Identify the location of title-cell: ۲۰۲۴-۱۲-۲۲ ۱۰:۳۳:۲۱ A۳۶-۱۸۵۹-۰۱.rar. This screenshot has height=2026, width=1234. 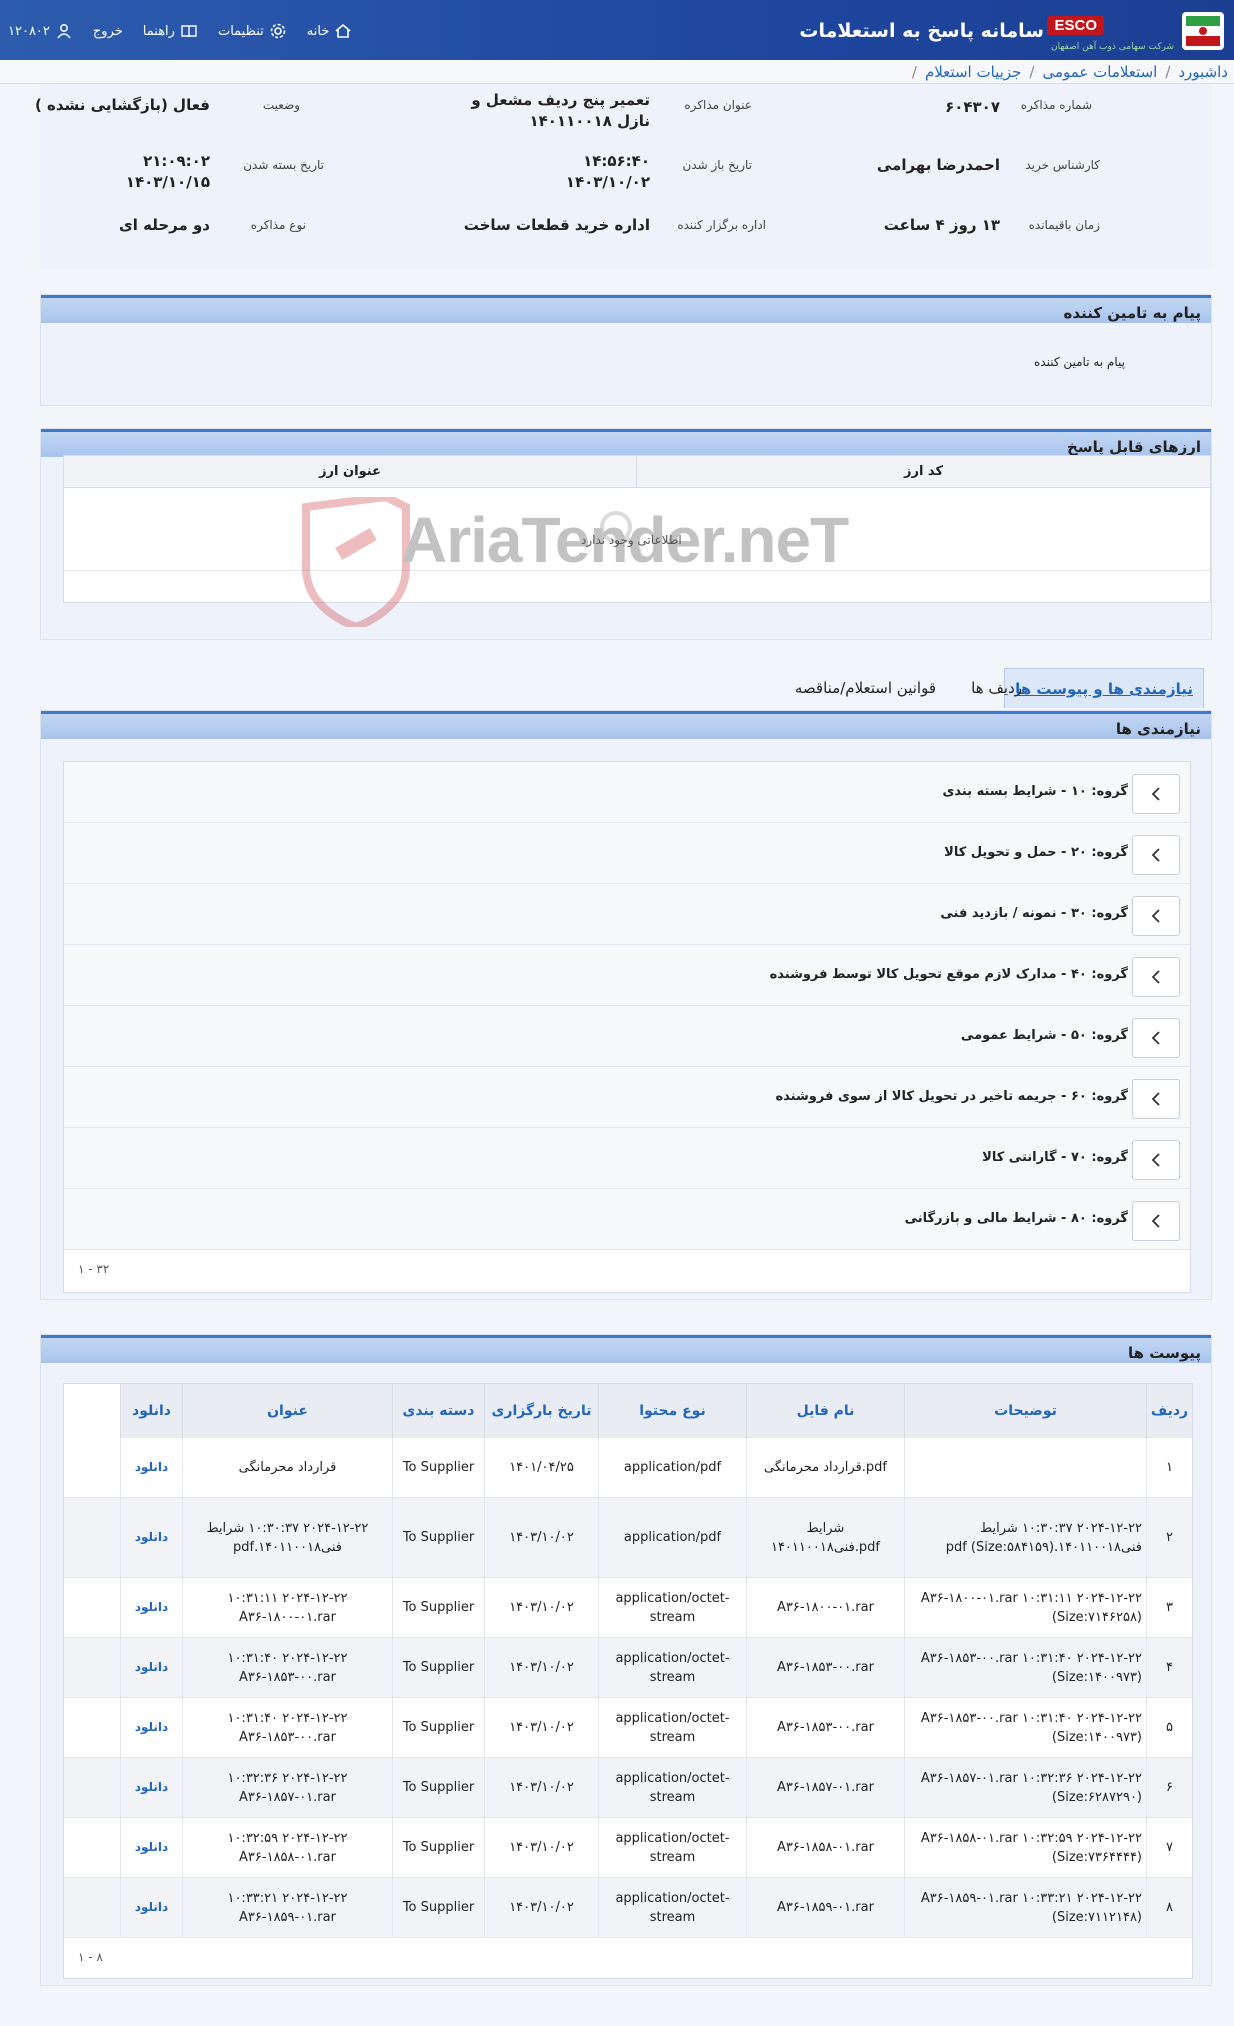
(287, 1907).